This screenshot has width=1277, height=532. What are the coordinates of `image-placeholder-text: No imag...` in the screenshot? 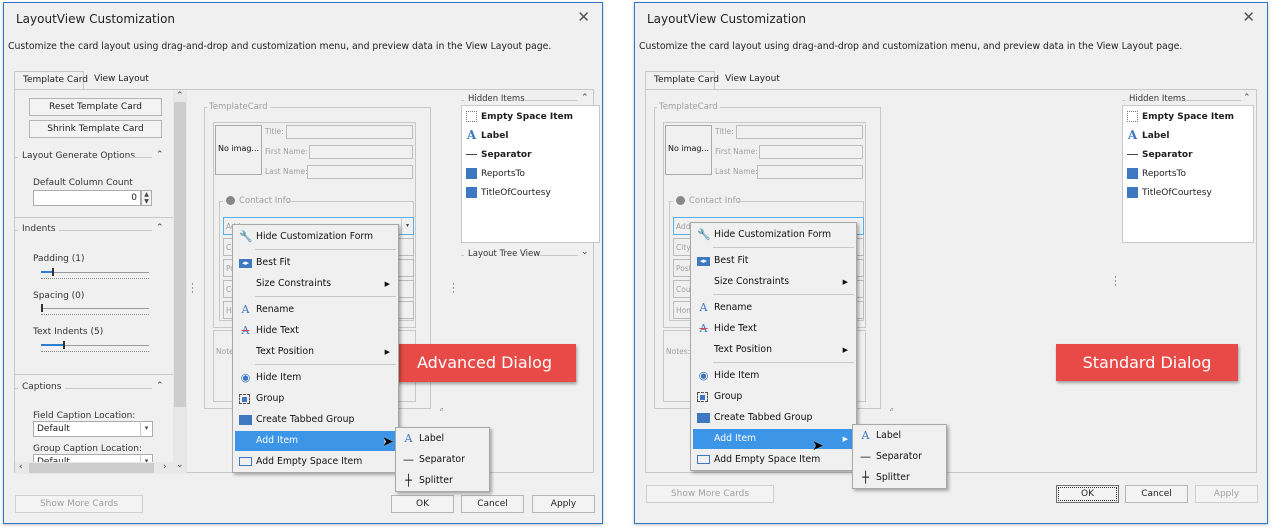 It's located at (239, 148).